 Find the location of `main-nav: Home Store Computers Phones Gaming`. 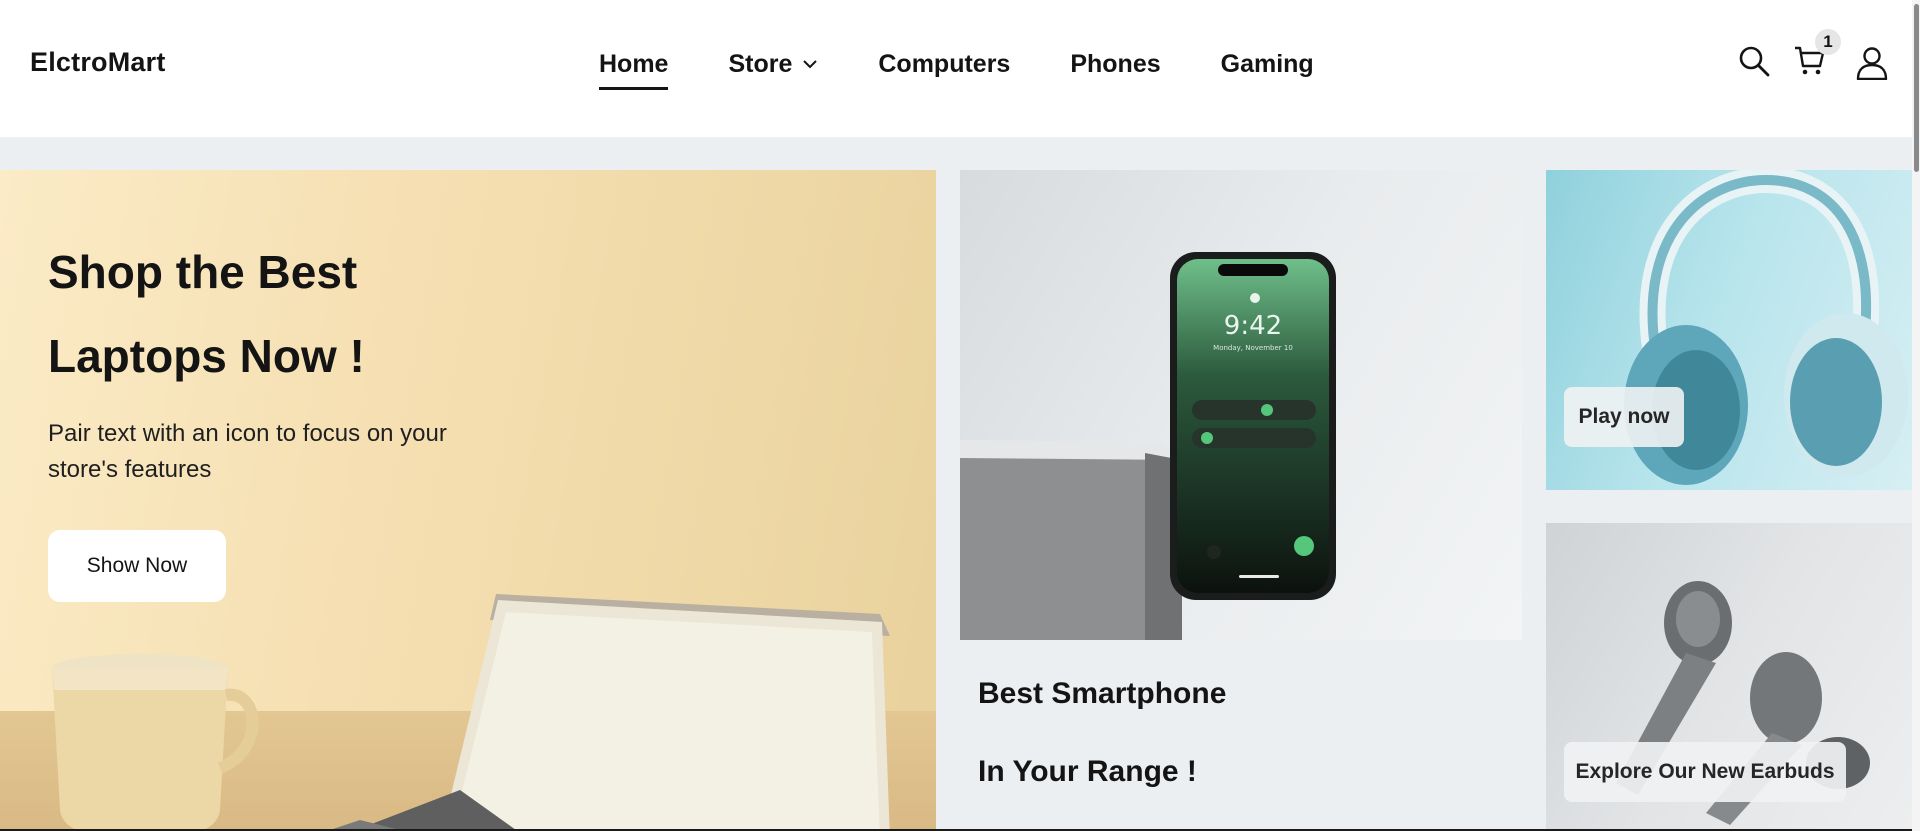

main-nav: Home Store Computers Phones Gaming is located at coordinates (986, 68).